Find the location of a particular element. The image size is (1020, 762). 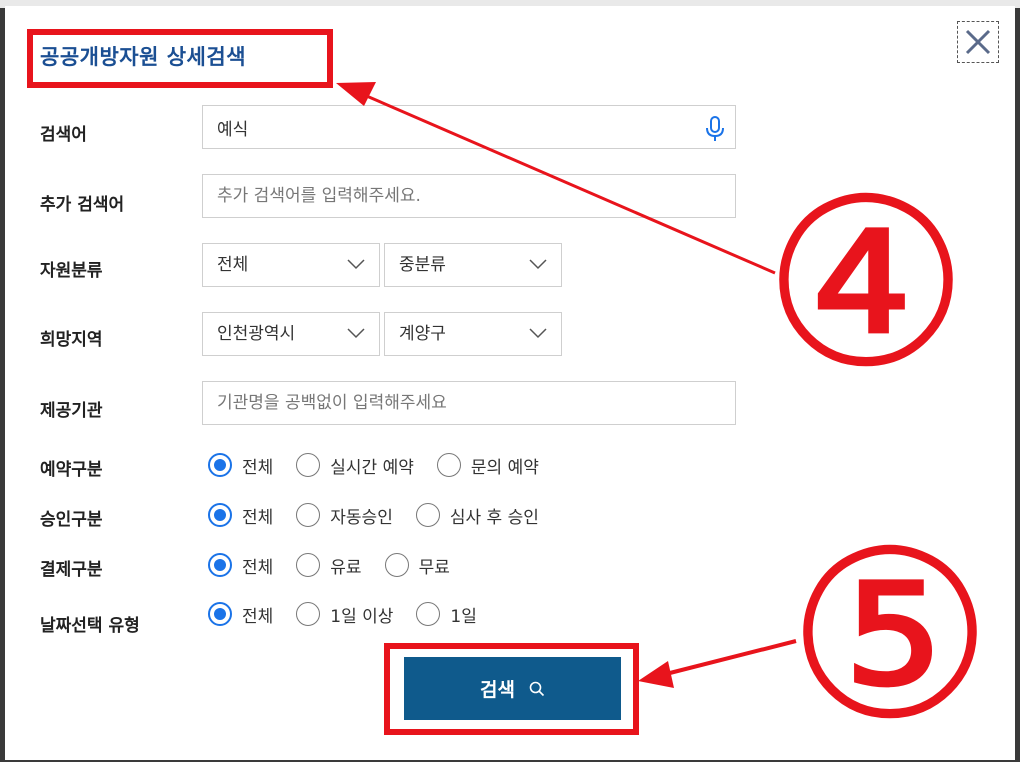

extra-keyword-label: 추가 검색어 is located at coordinates (82, 205).